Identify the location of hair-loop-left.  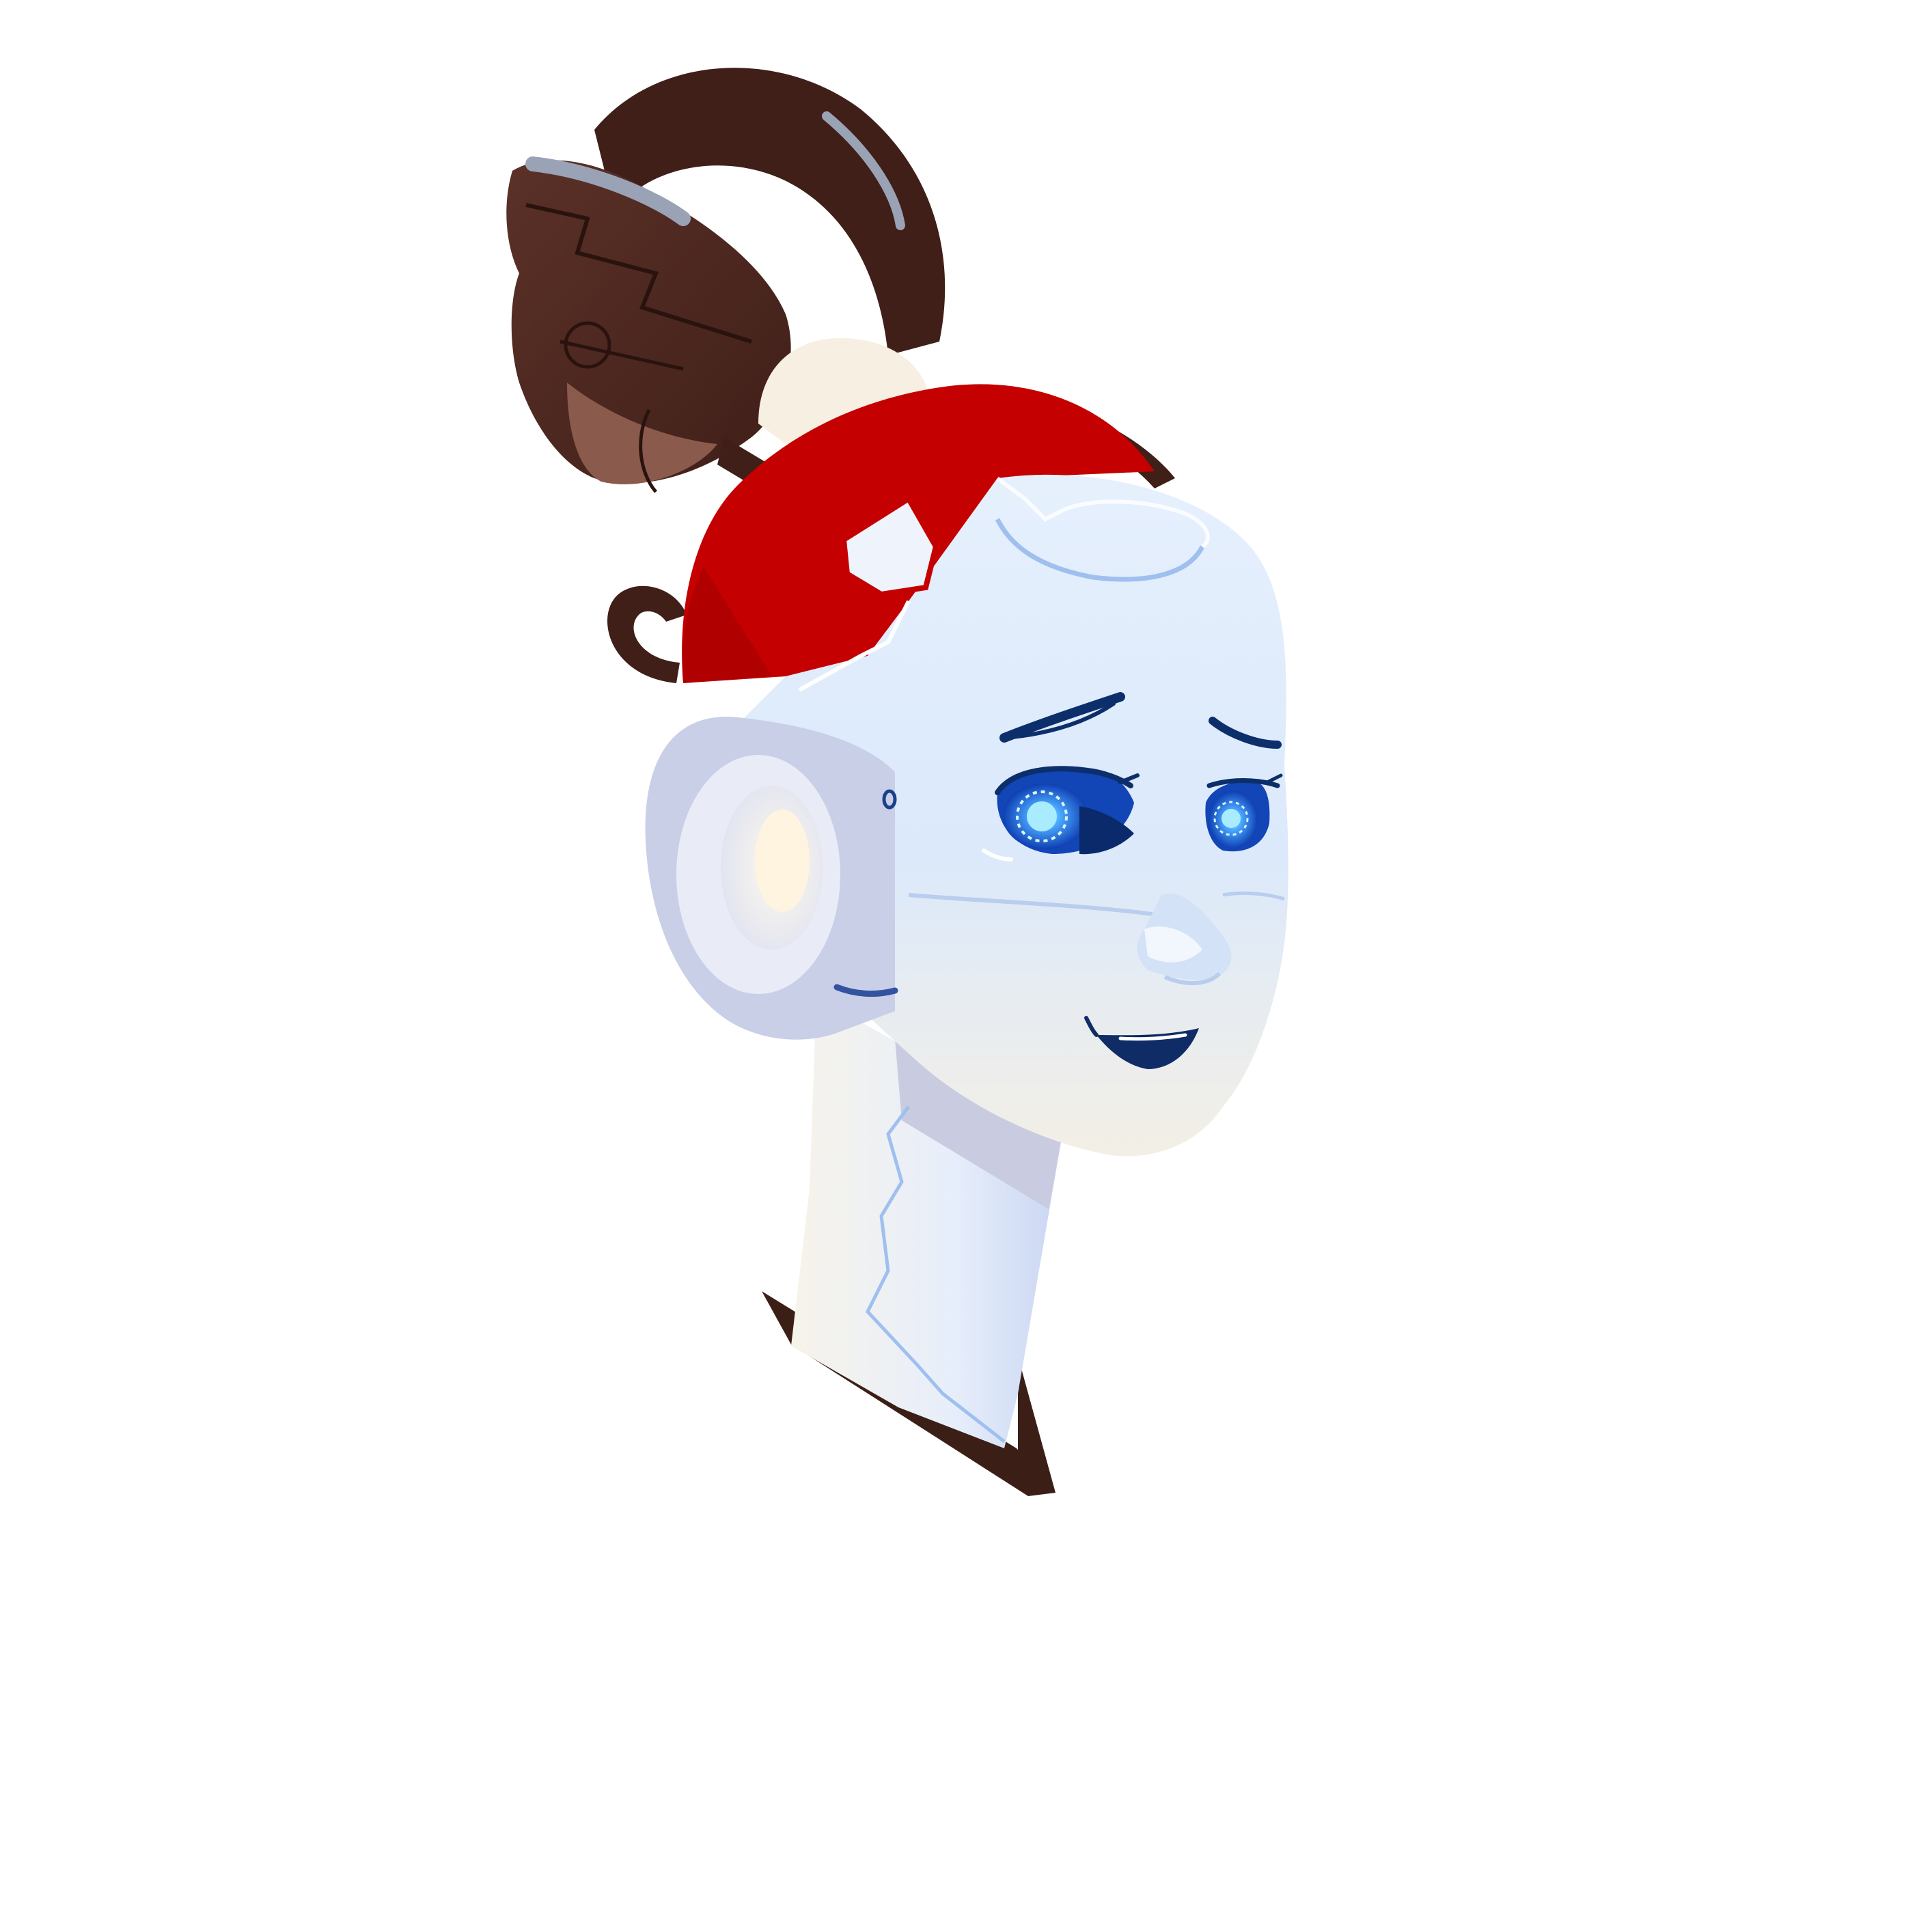
(647, 634).